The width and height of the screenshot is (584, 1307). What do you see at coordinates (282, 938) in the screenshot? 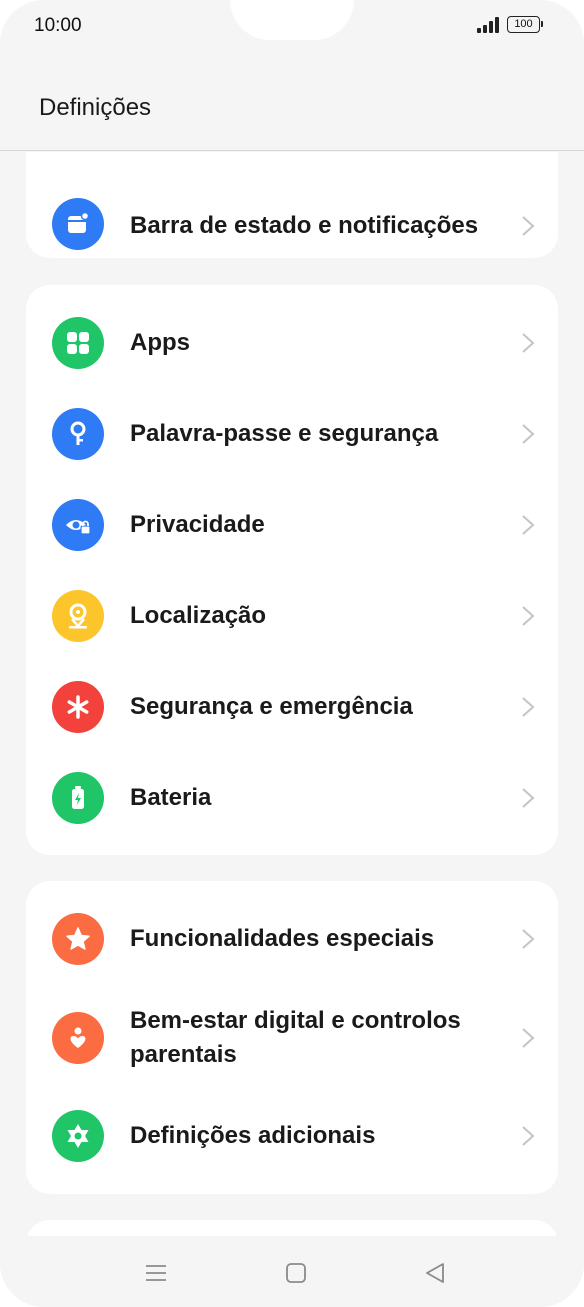
I see `settings-item-label: Funcionalidades especiais` at bounding box center [282, 938].